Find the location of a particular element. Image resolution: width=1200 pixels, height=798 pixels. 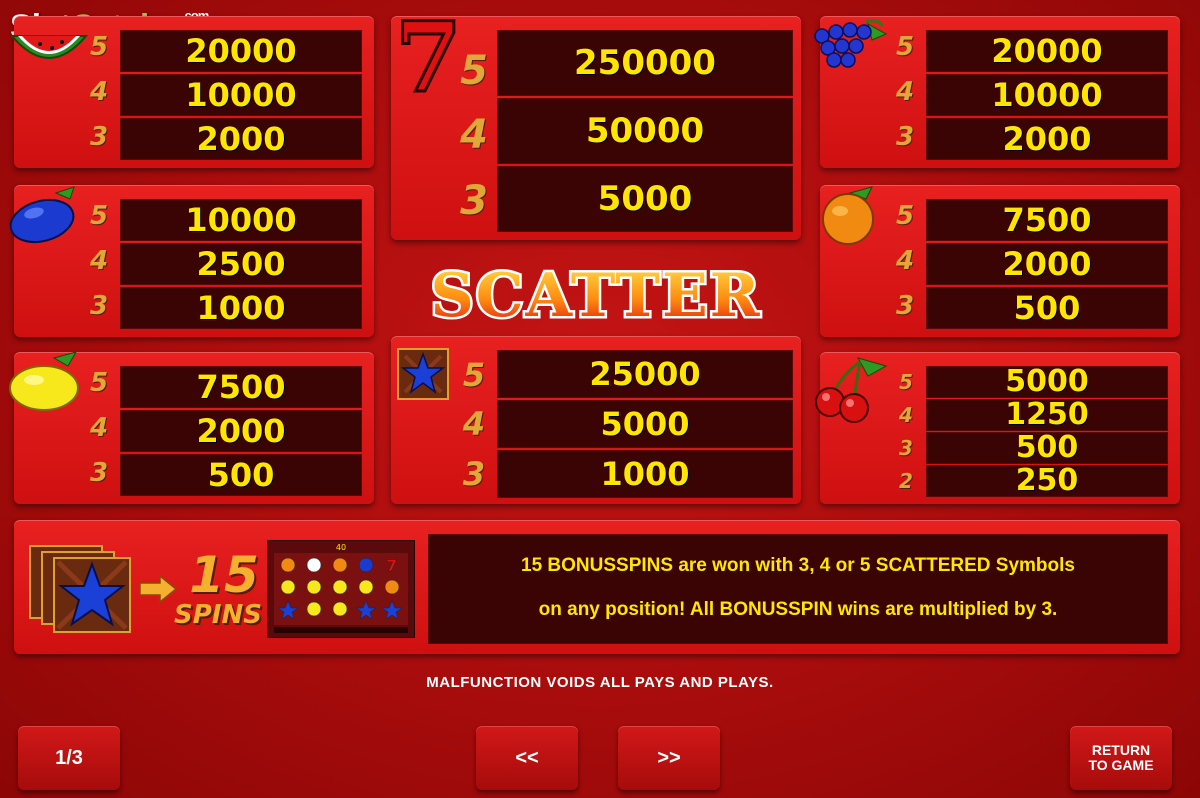

paytable-star: 5 25000 4 5000 3 1000 is located at coordinates (596, 420).